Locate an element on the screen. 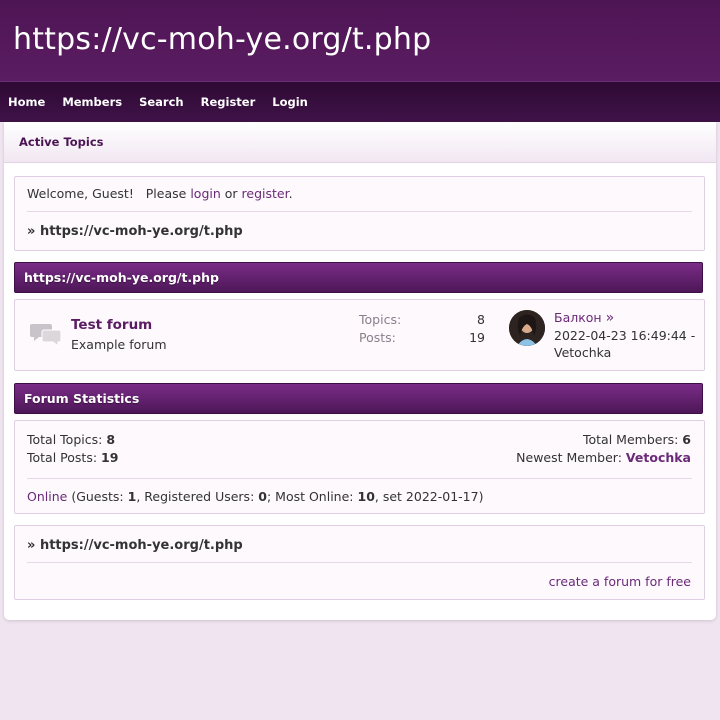  footer-breadcrumb-link: https://vc-moh-ye.org/t.php is located at coordinates (141, 545).